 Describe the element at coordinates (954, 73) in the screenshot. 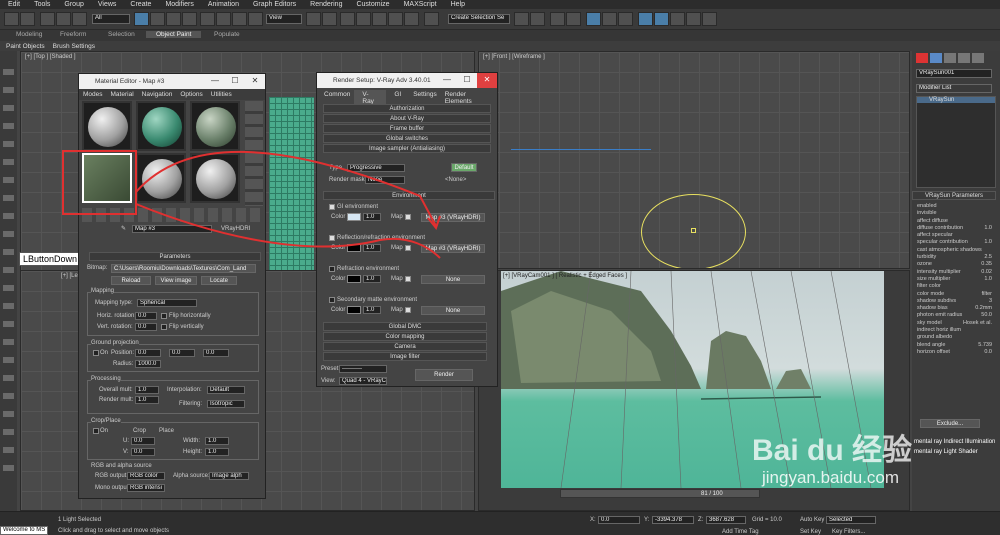

I see `object-name-field: VRaySun001` at that location.